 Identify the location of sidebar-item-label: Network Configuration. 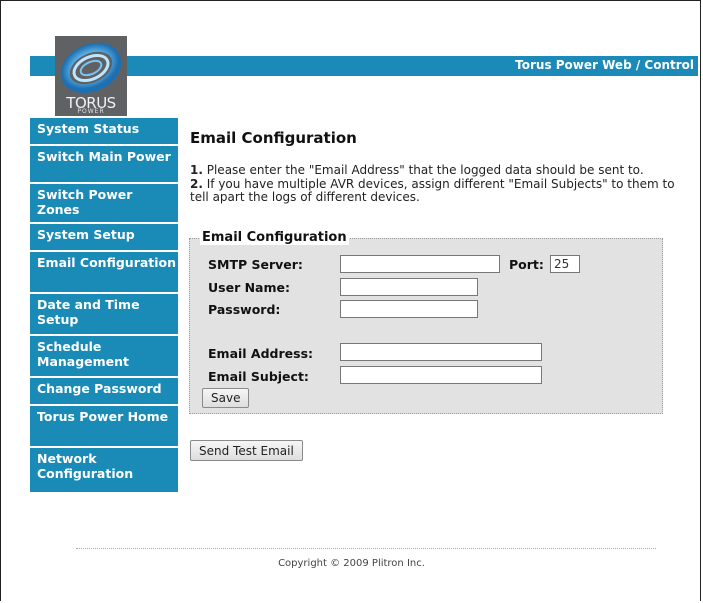
(85, 466).